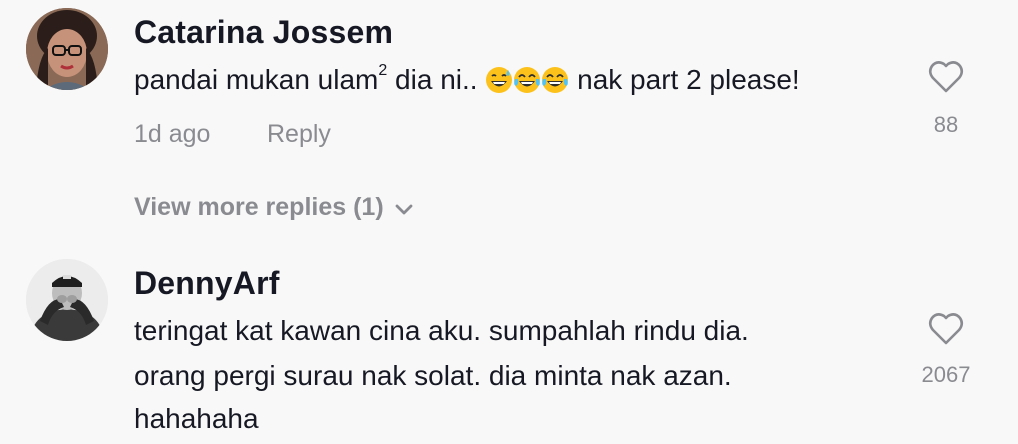 The width and height of the screenshot is (1018, 444). Describe the element at coordinates (946, 124) in the screenshot. I see `like-count: 88` at that location.